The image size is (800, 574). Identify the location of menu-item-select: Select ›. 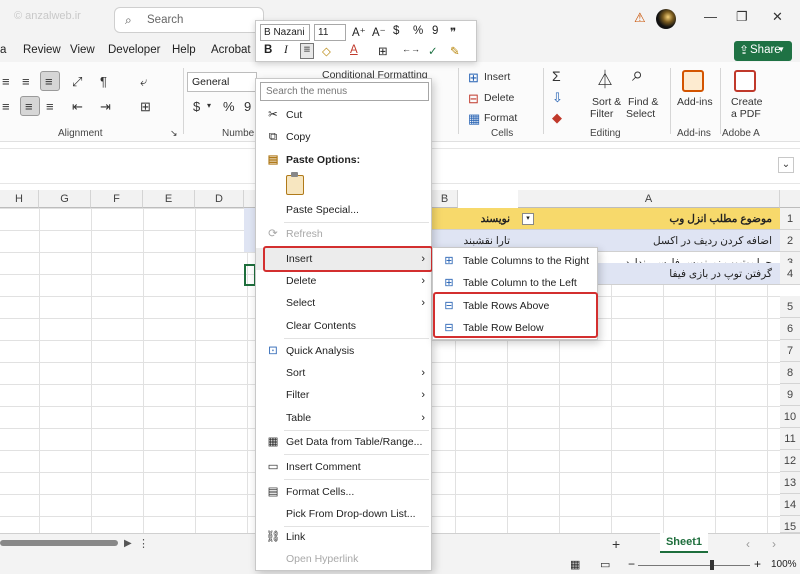
(343, 303).